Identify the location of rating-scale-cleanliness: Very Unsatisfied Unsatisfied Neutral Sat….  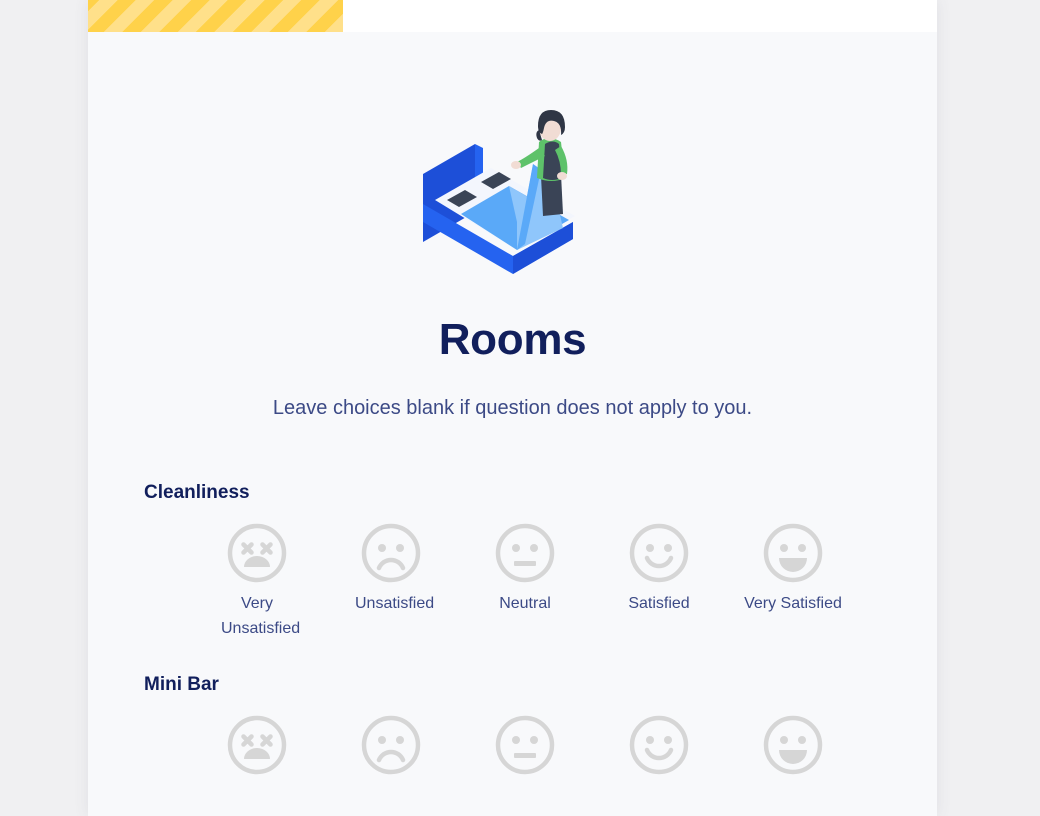
(512, 582).